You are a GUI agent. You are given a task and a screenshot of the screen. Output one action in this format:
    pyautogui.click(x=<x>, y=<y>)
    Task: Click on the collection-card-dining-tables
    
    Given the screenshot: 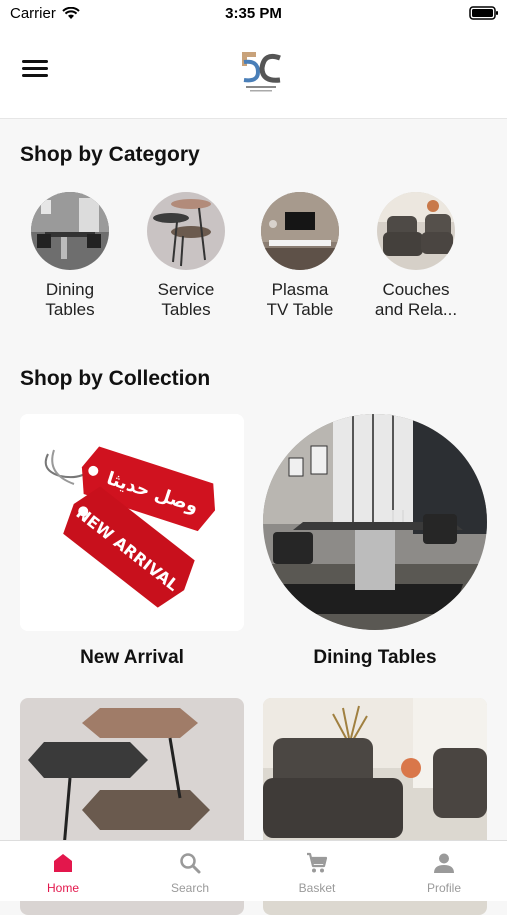 What is the action you would take?
    pyautogui.click(x=375, y=522)
    